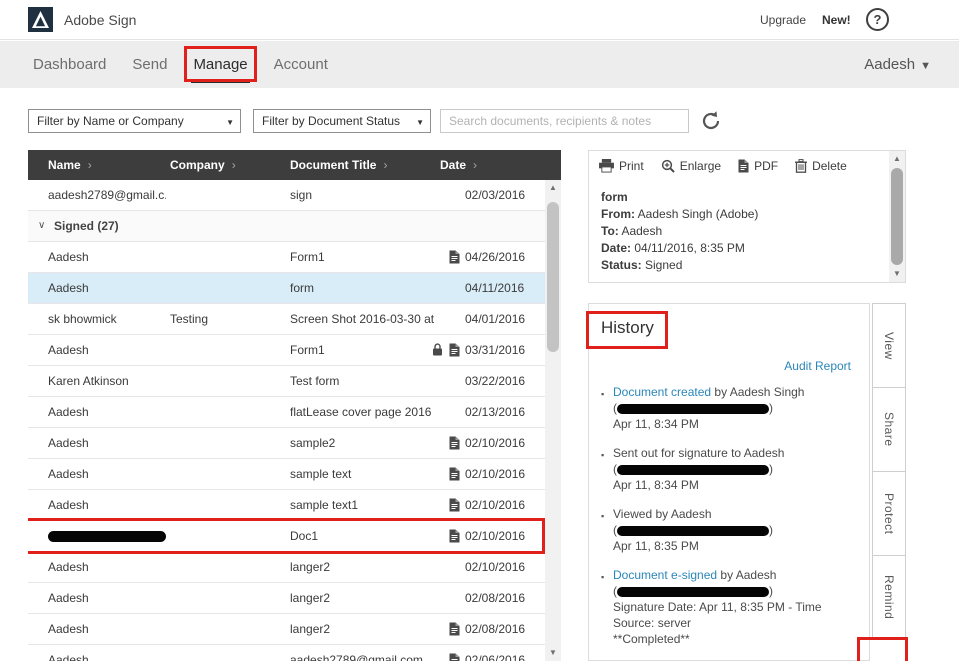  I want to click on enlarge-button: Enlarge, so click(691, 166).